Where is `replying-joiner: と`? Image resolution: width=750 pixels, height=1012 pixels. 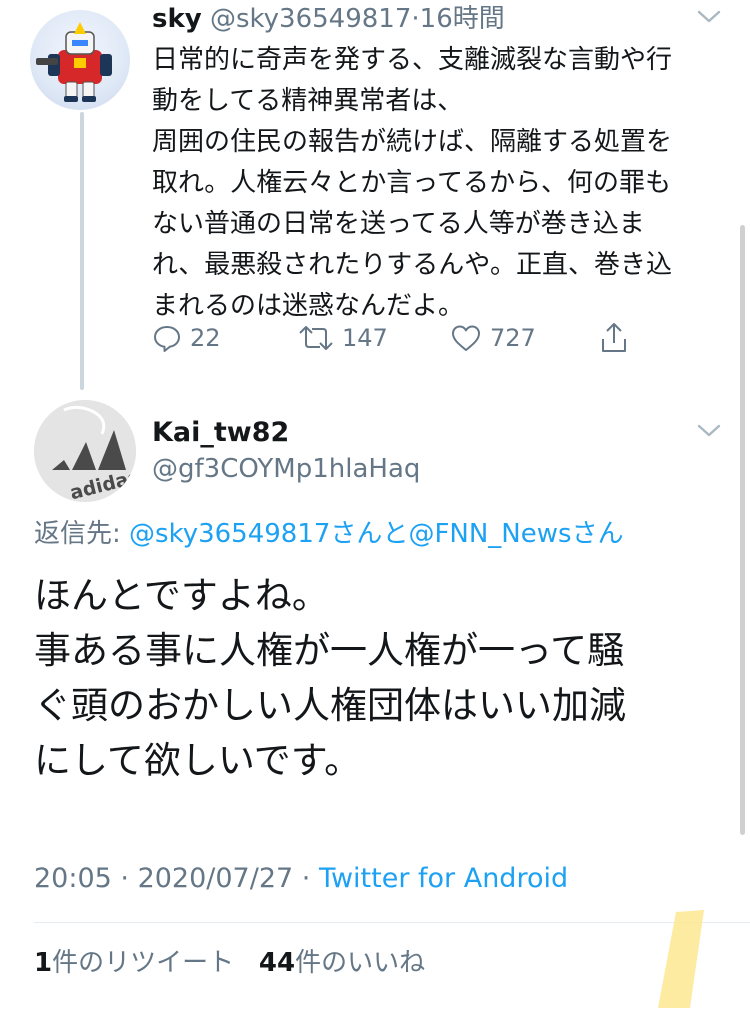
replying-joiner: と is located at coordinates (395, 534).